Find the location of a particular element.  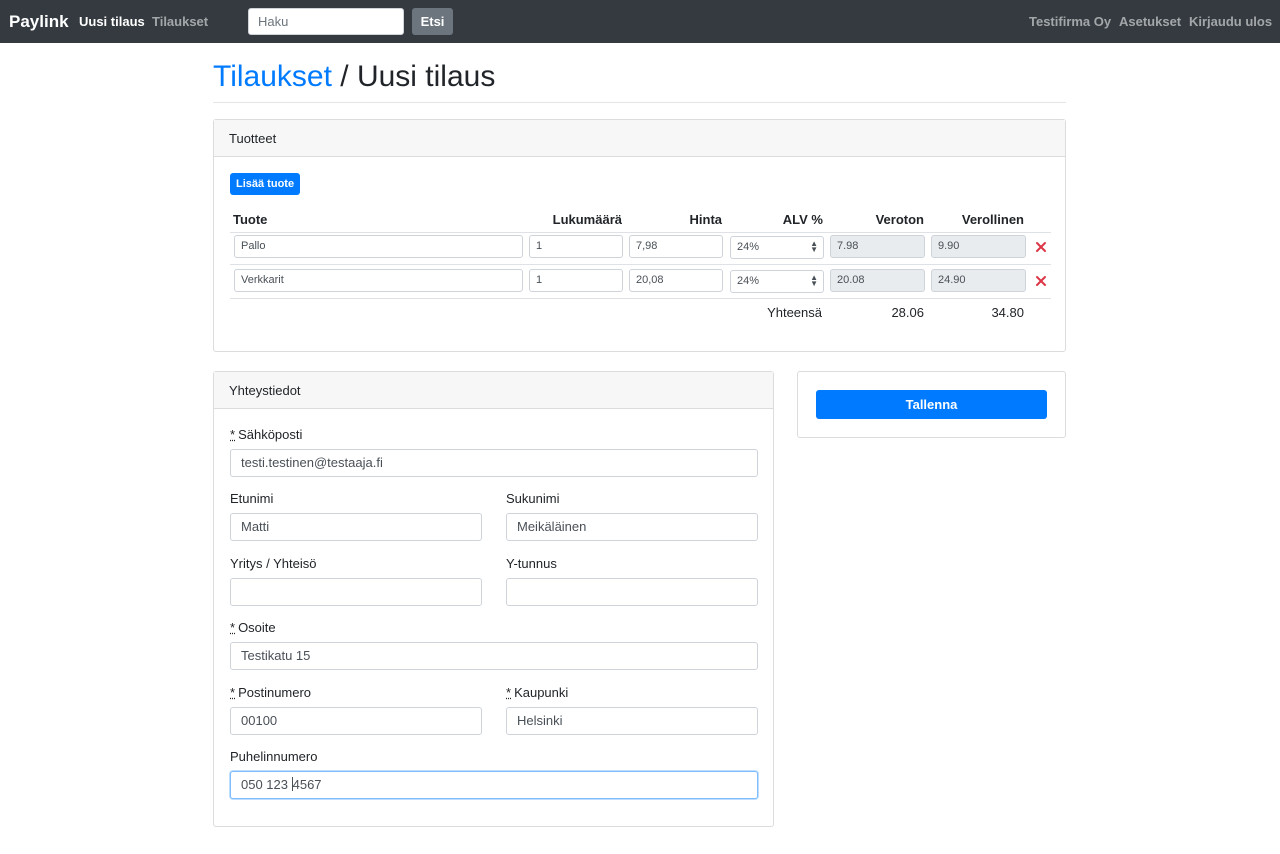

page-title-text: Uusi tilaus is located at coordinates (426, 76).